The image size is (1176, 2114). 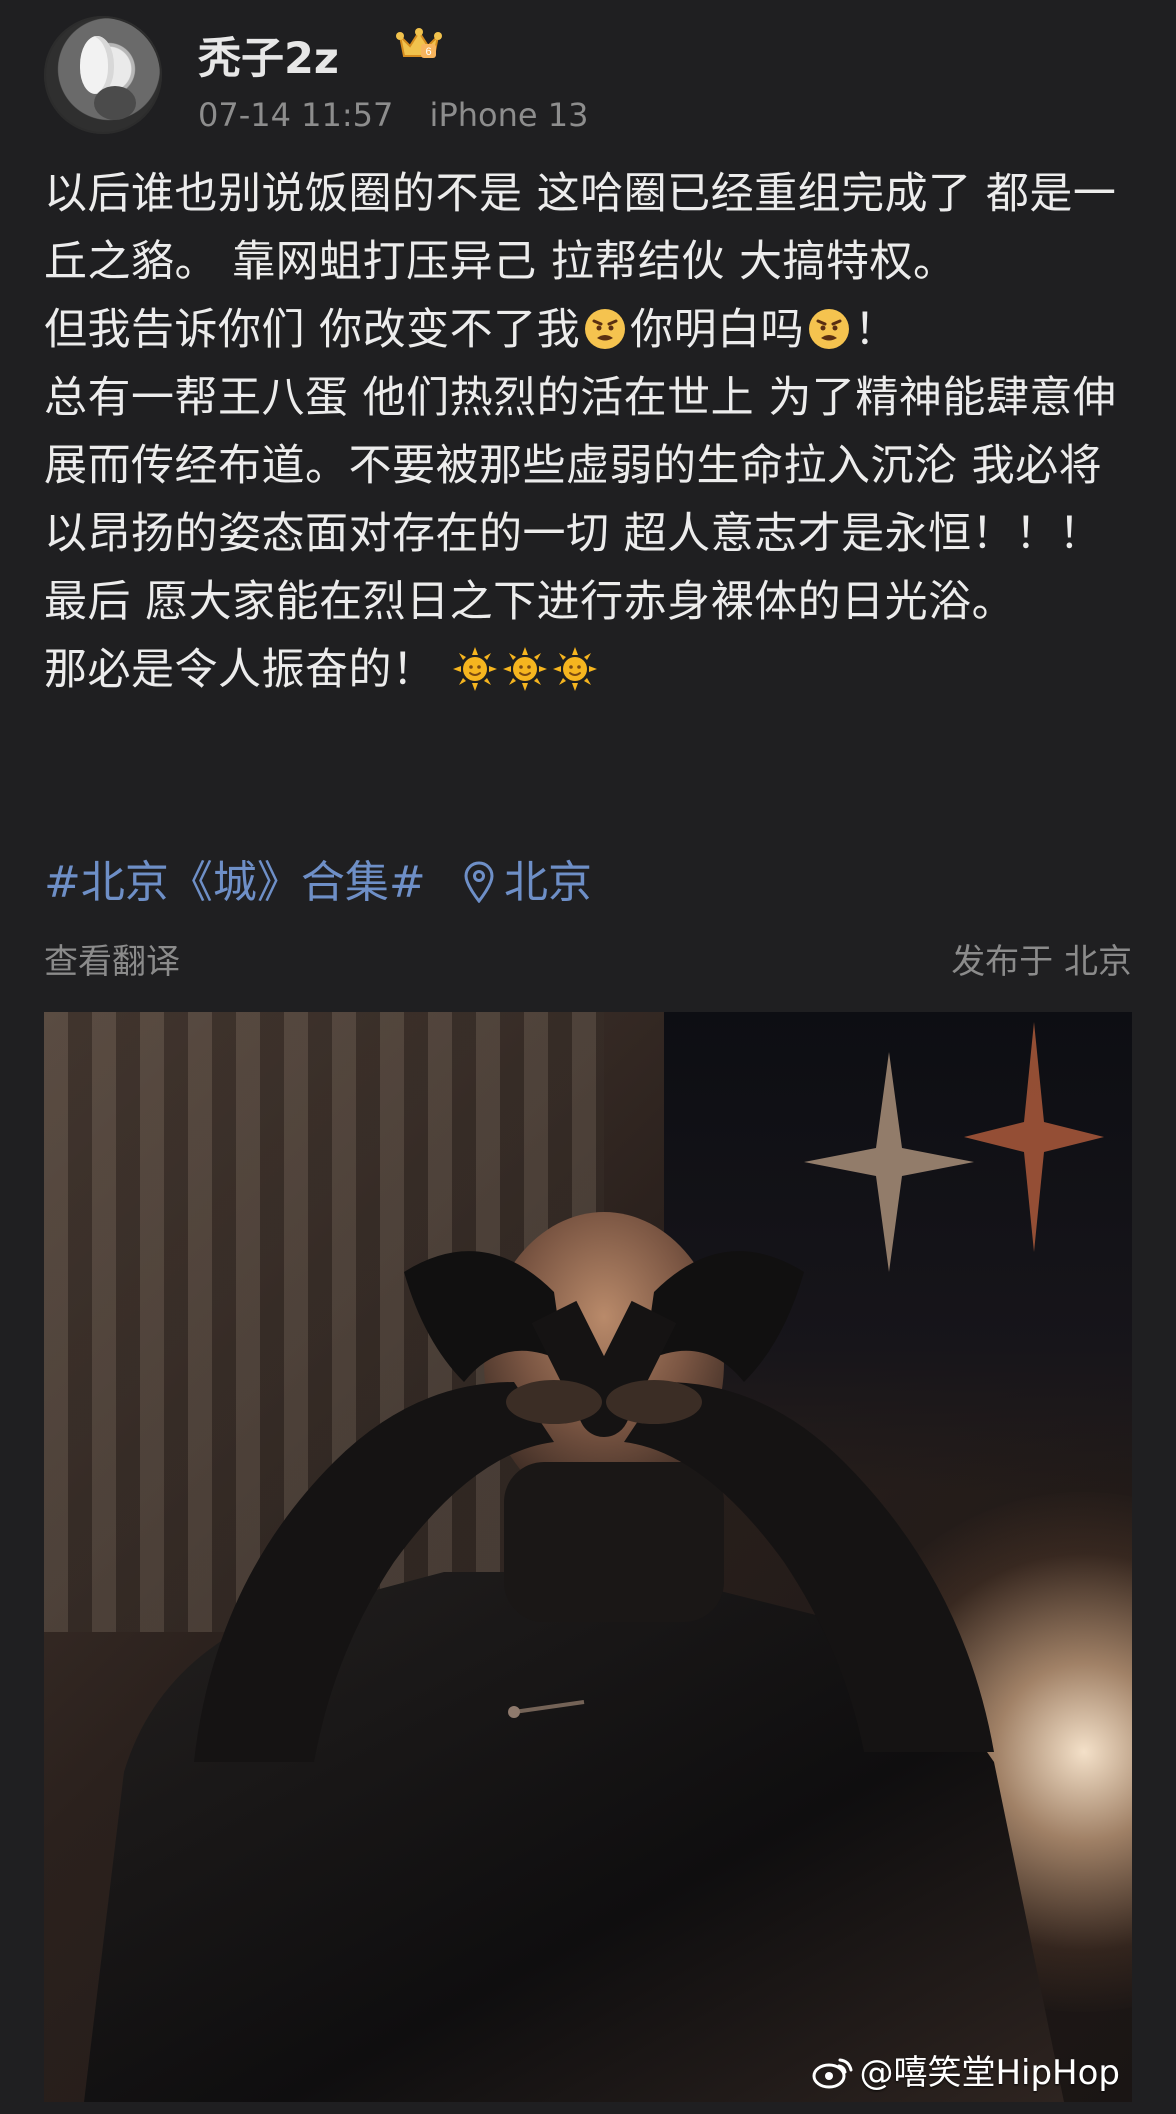 I want to click on paragraph-2-part-2: 你明白吗, so click(x=717, y=330).